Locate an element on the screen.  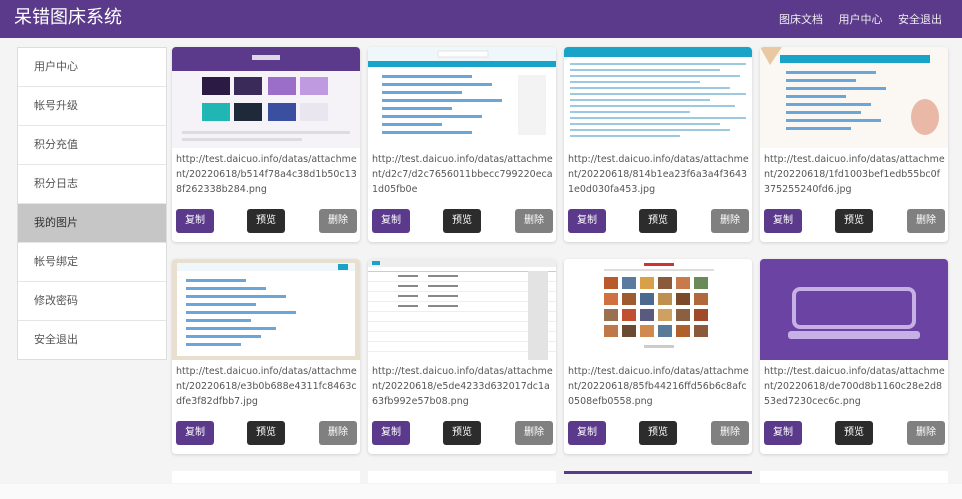
top-navbar: 呆错图床系统 图床文档 用户中心 安全退出 is located at coordinates (481, 19).